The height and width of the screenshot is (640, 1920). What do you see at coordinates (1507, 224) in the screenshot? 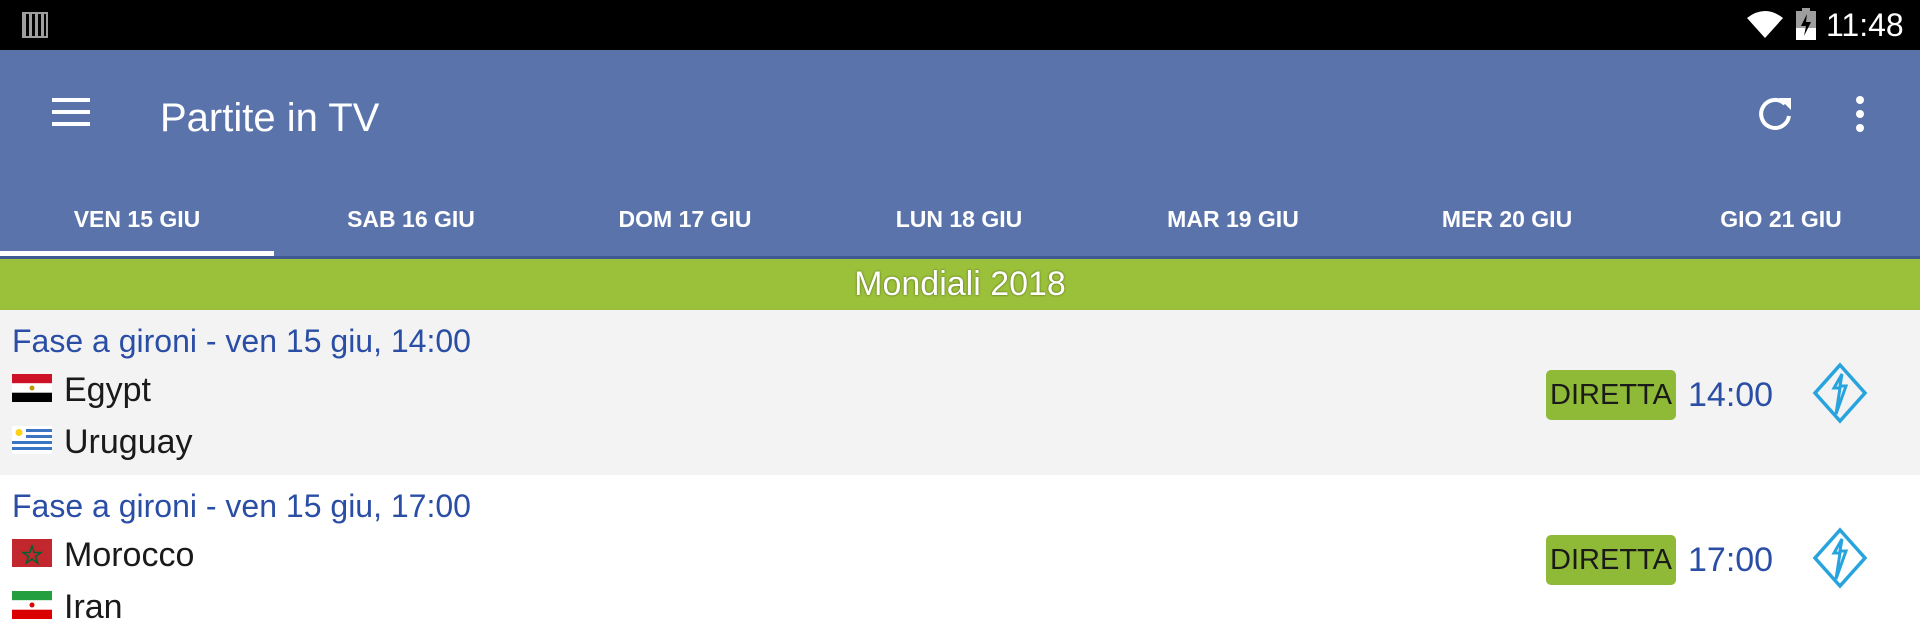
I see `tab-mer-20-giu: MER 20 GIU` at bounding box center [1507, 224].